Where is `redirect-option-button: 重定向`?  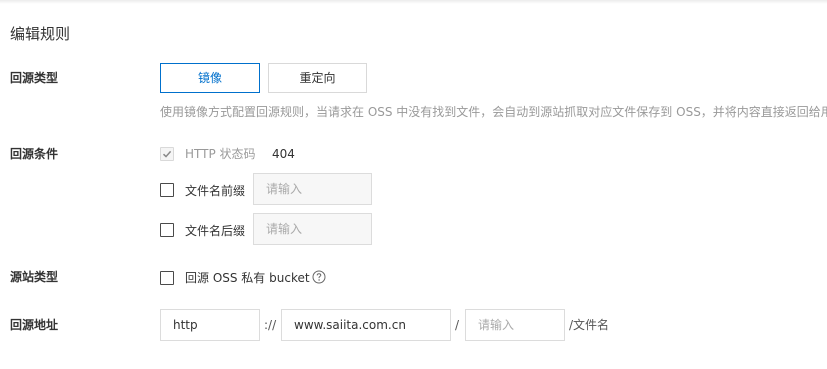
redirect-option-button: 重定向 is located at coordinates (317, 78).